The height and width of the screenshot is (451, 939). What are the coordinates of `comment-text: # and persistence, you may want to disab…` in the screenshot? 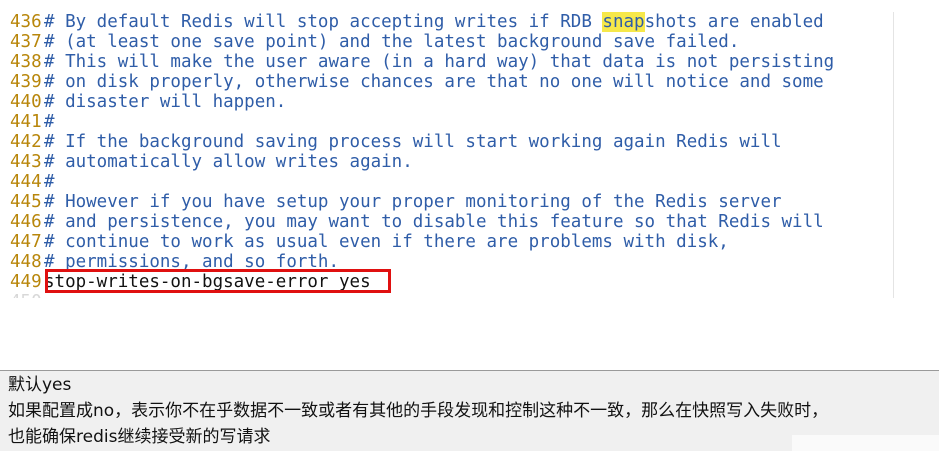 It's located at (434, 222).